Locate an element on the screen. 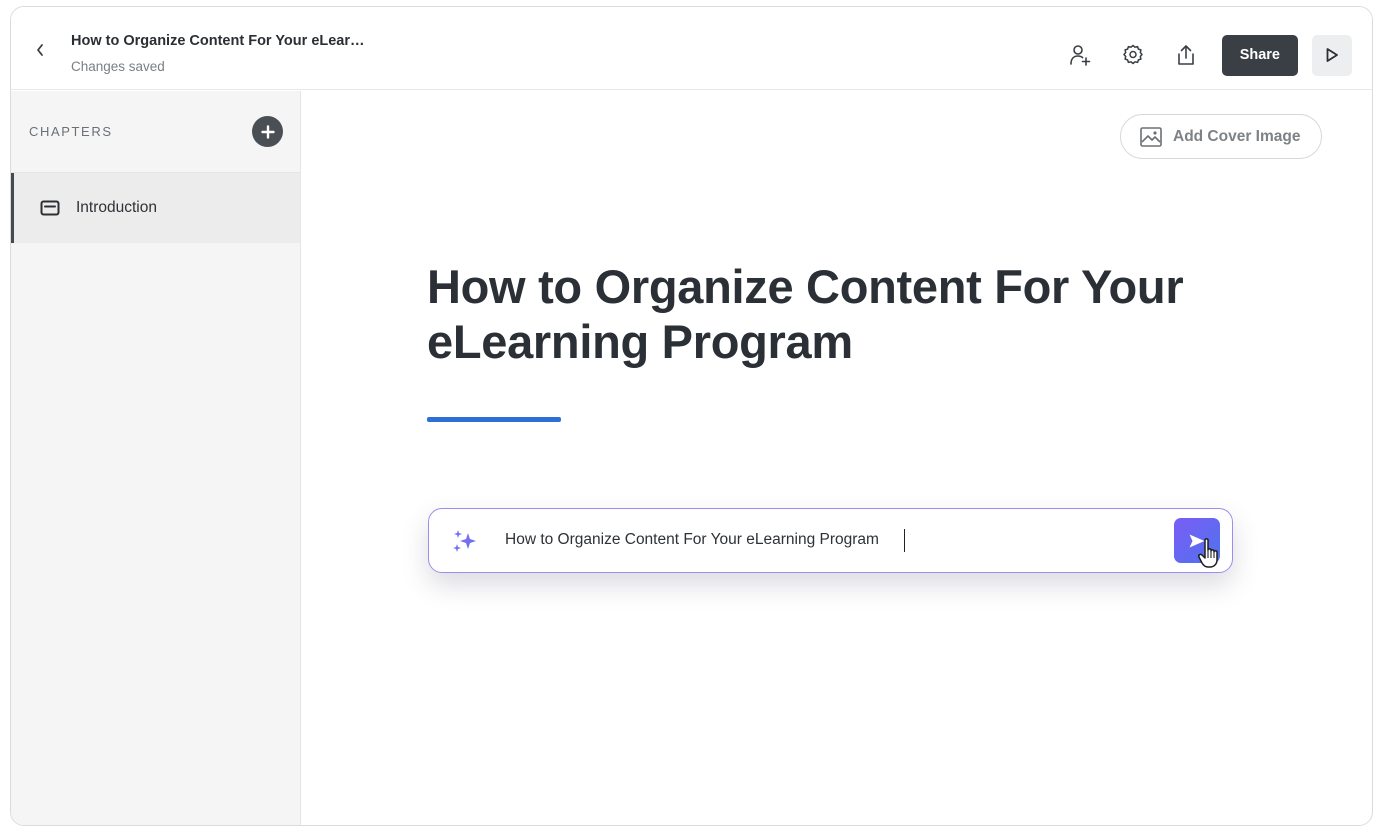 This screenshot has width=1378, height=826. pointer-hand-cursor-icon is located at coordinates (1208, 553).